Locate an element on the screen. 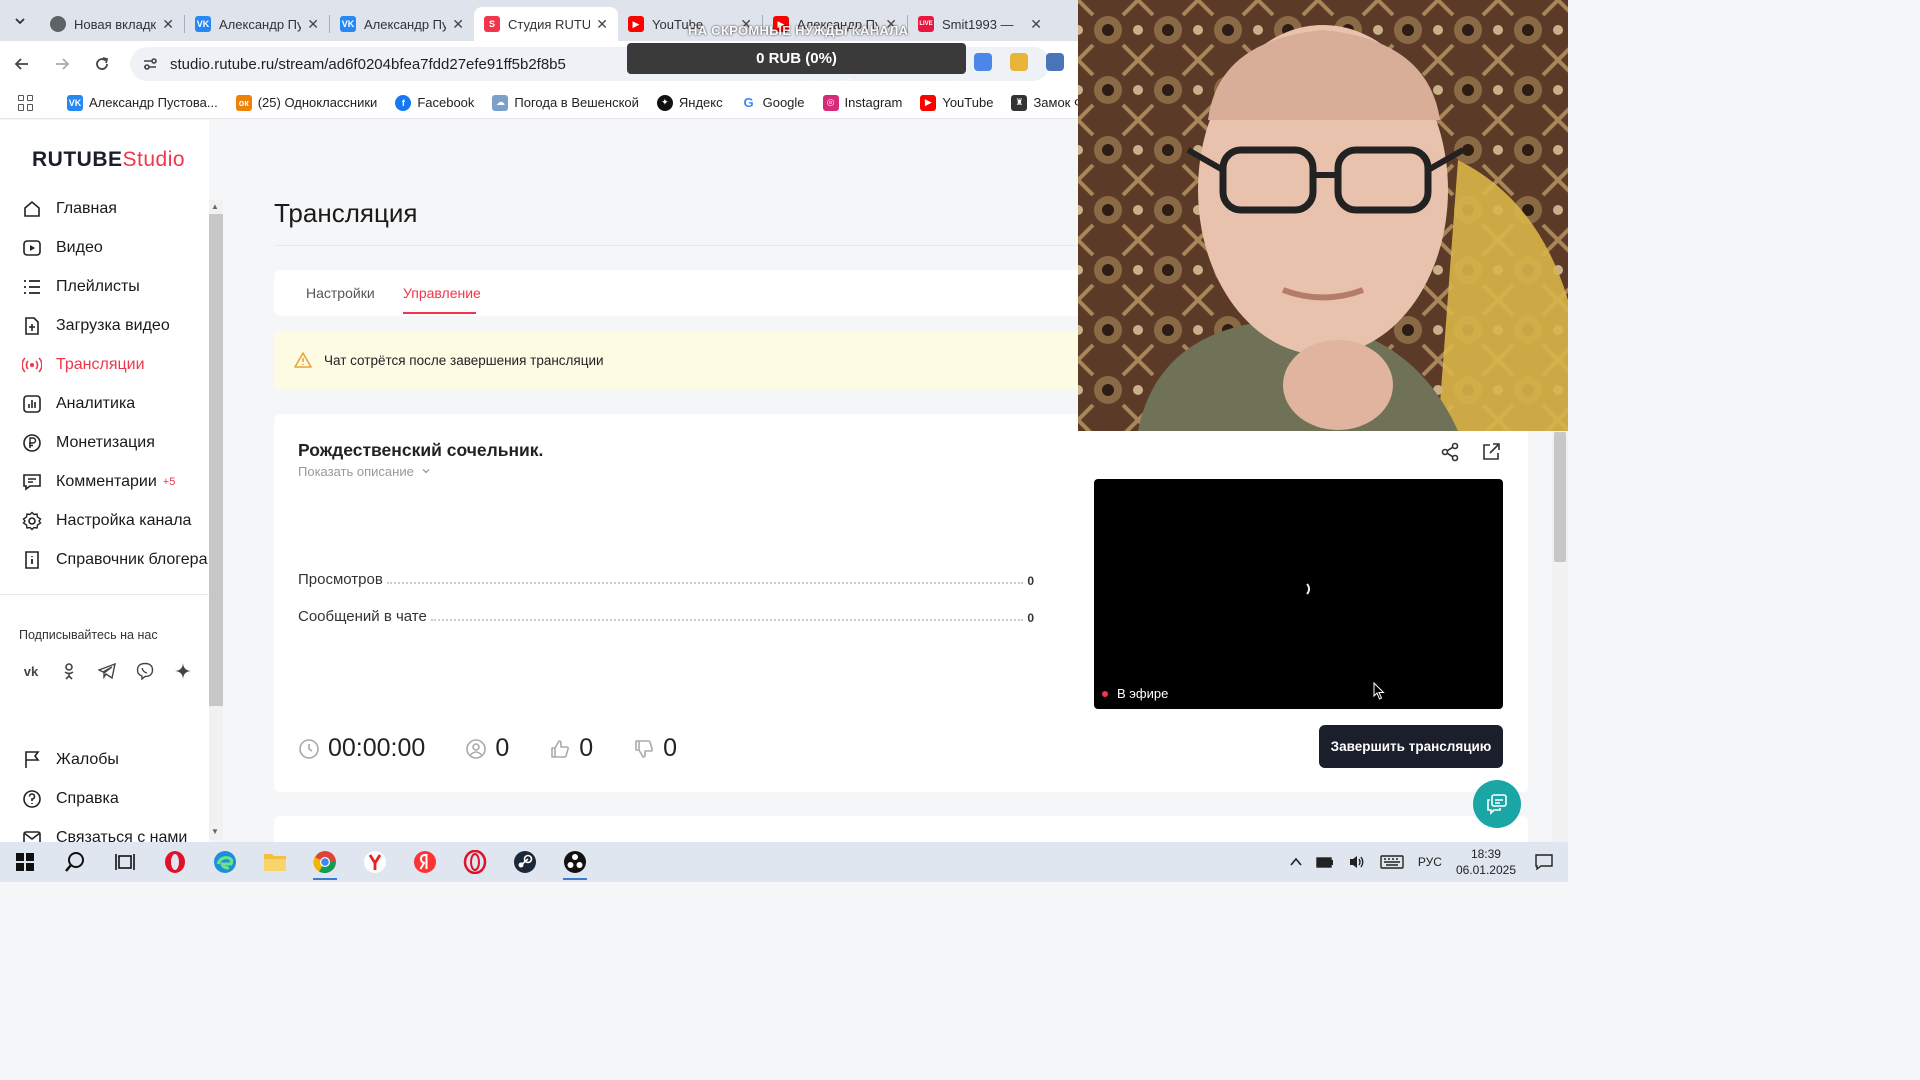 This screenshot has height=1080, width=1920. social-links: vk is located at coordinates (107, 671).